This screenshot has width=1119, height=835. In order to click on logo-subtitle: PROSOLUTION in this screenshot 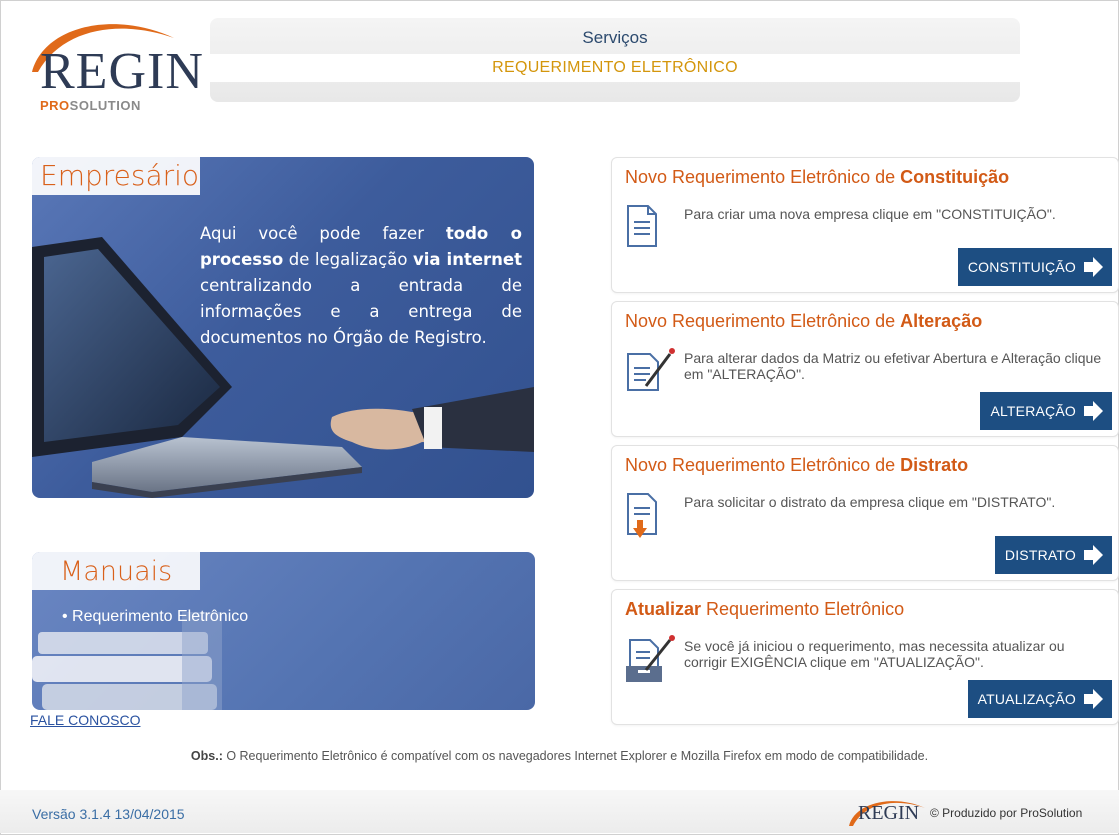, I will do `click(90, 105)`.